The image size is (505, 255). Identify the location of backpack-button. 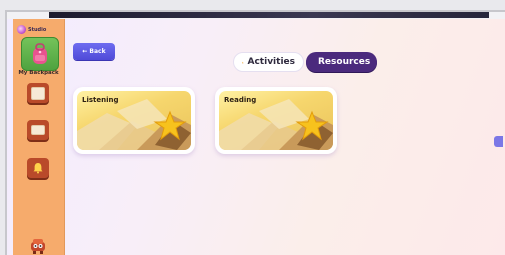
(40, 54).